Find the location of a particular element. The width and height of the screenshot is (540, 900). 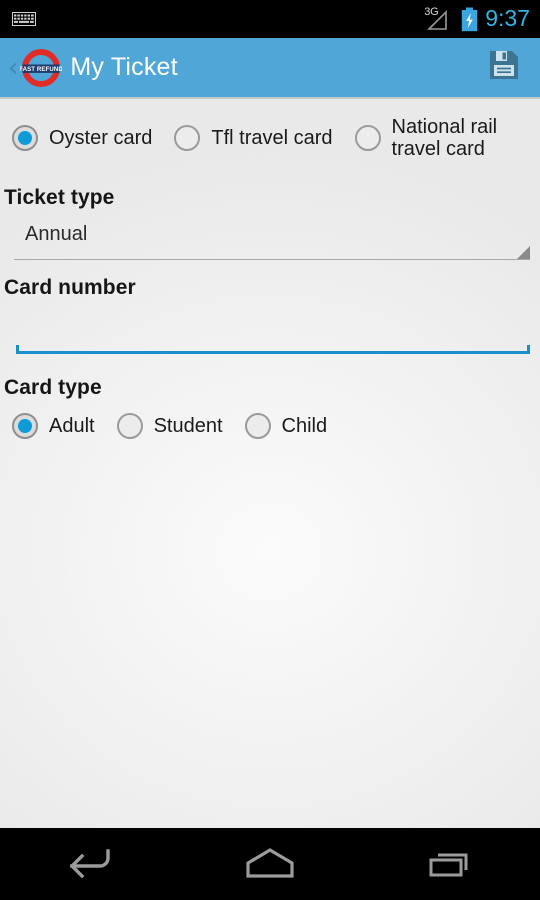

nav-home-button is located at coordinates (270, 864).